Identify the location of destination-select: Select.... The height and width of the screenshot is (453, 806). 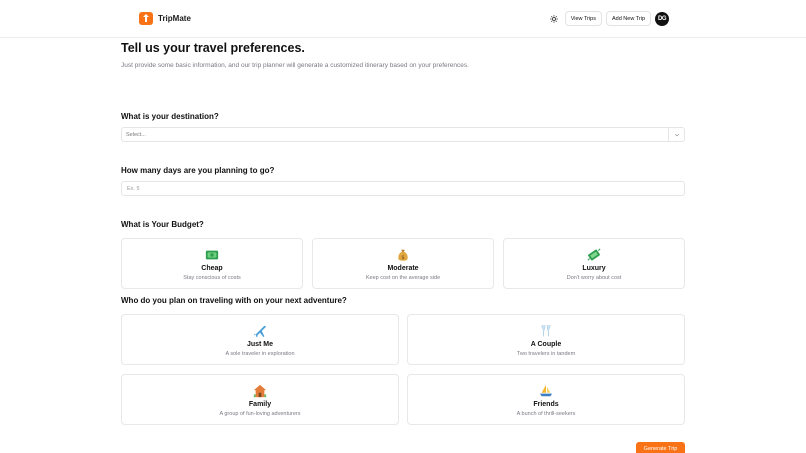
(403, 134).